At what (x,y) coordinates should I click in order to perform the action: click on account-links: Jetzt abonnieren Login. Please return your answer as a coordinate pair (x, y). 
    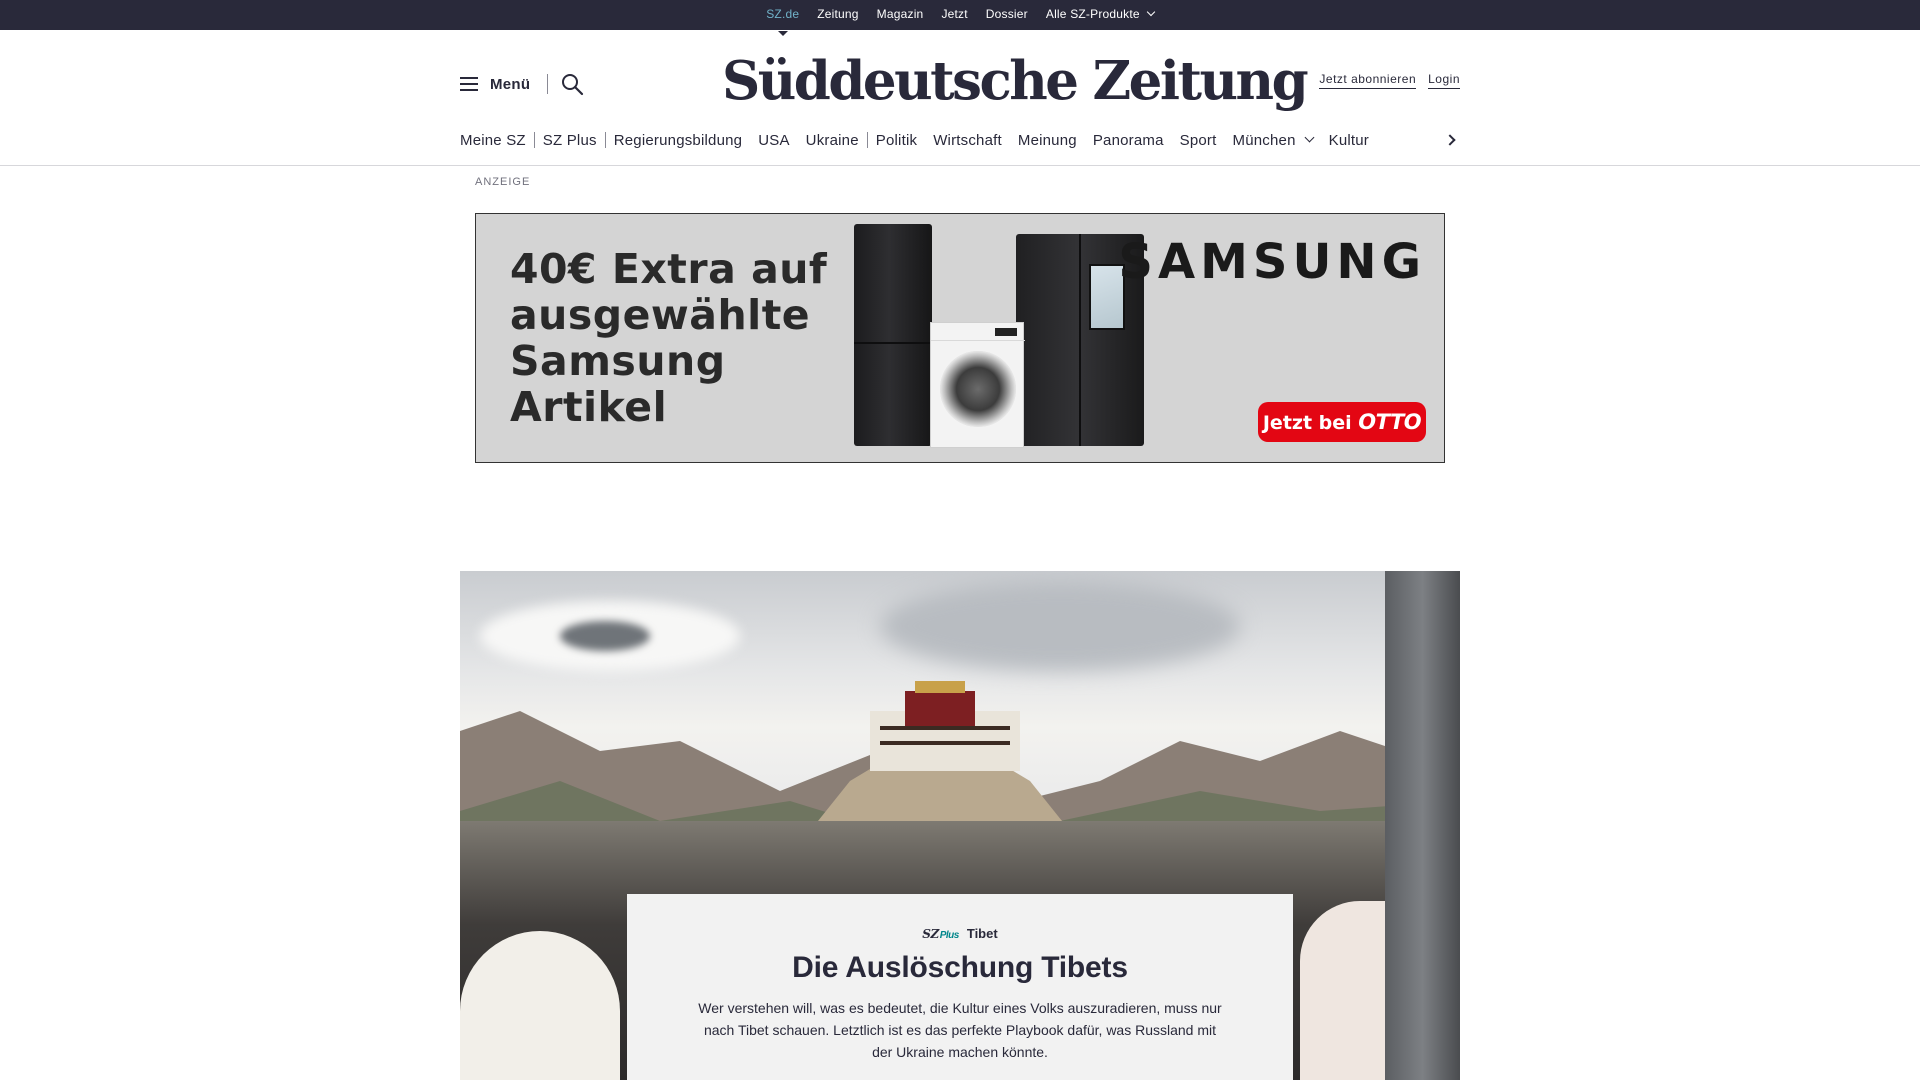
    Looking at the image, I should click on (1389, 80).